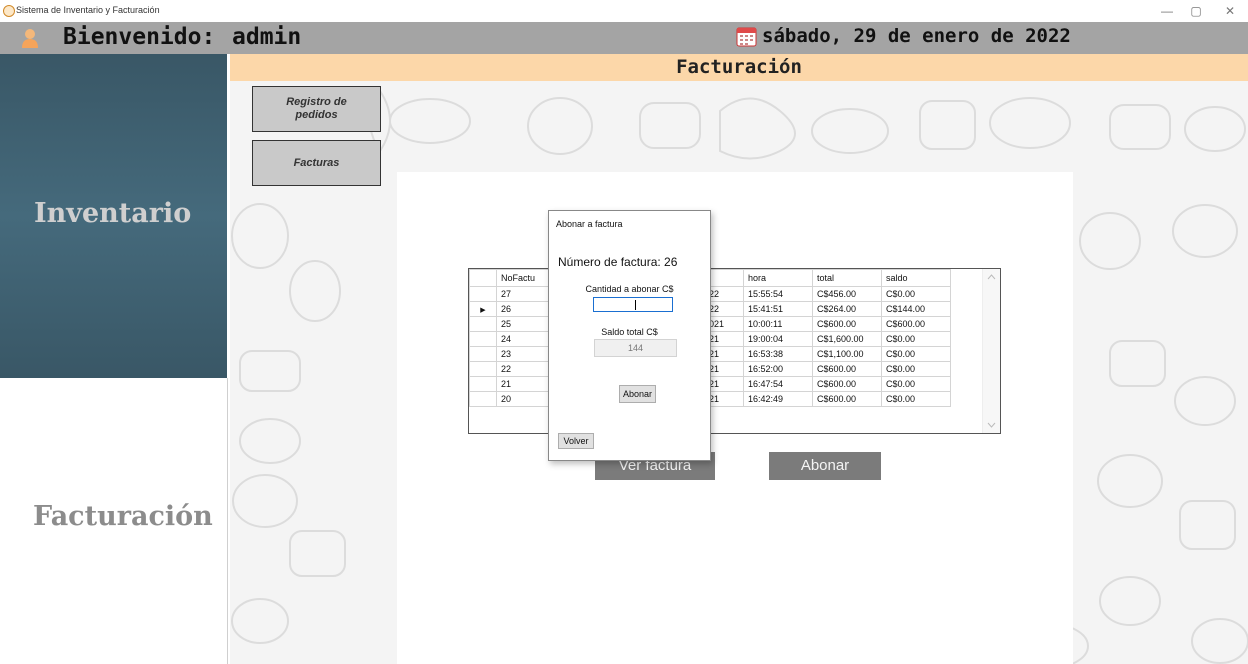 Image resolution: width=1248 pixels, height=664 pixels. What do you see at coordinates (778, 294) in the screenshot?
I see `table-cell: 15:55:54` at bounding box center [778, 294].